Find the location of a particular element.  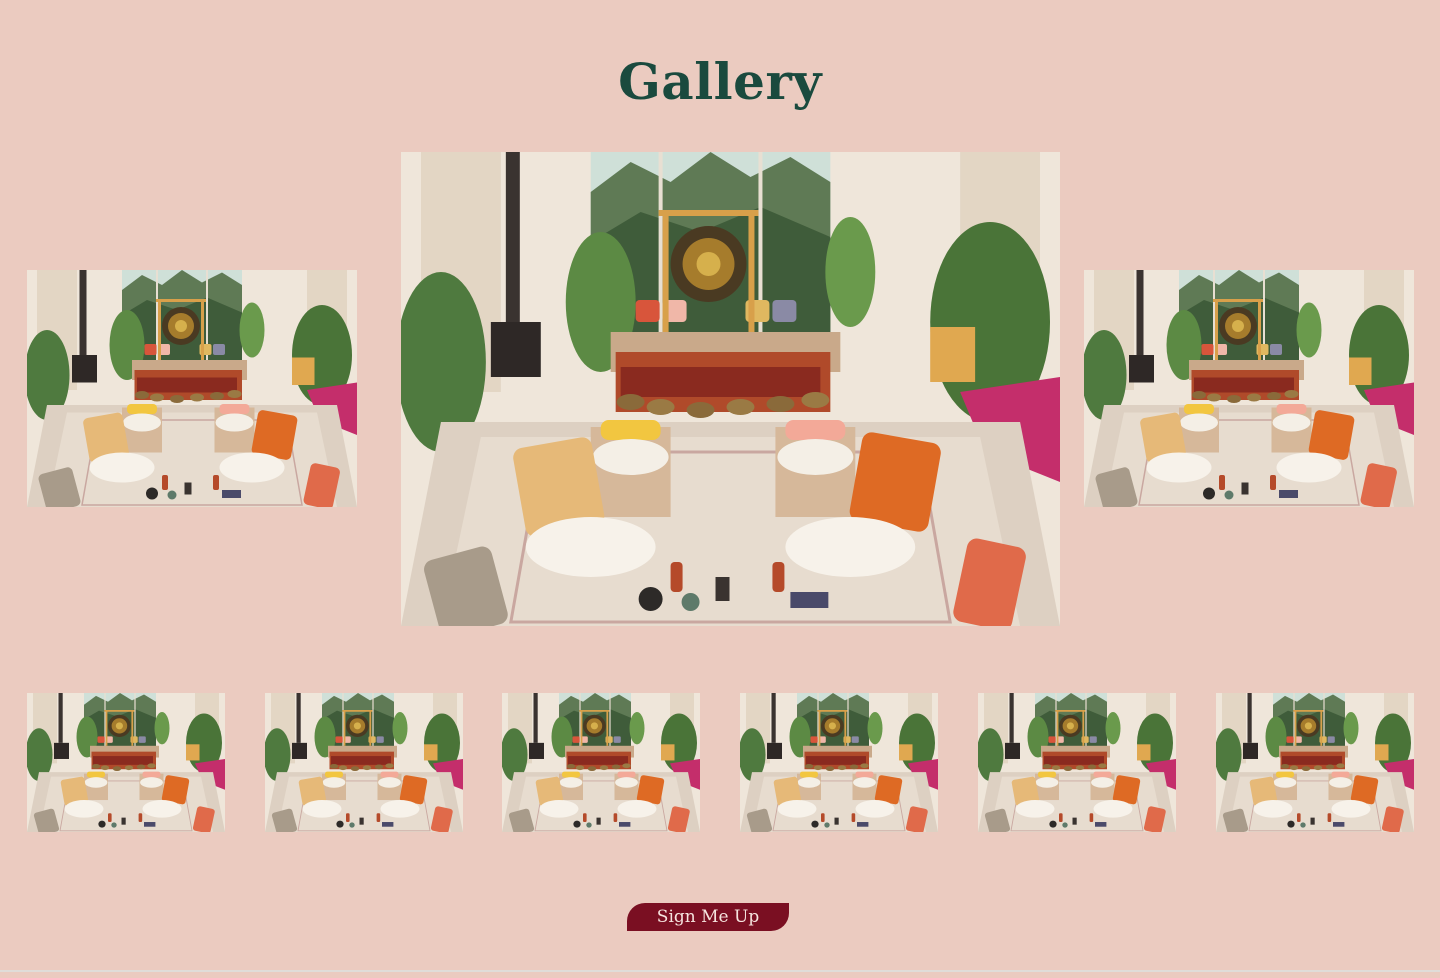

sign-me-up-button: Sign Me Up is located at coordinates (708, 917).